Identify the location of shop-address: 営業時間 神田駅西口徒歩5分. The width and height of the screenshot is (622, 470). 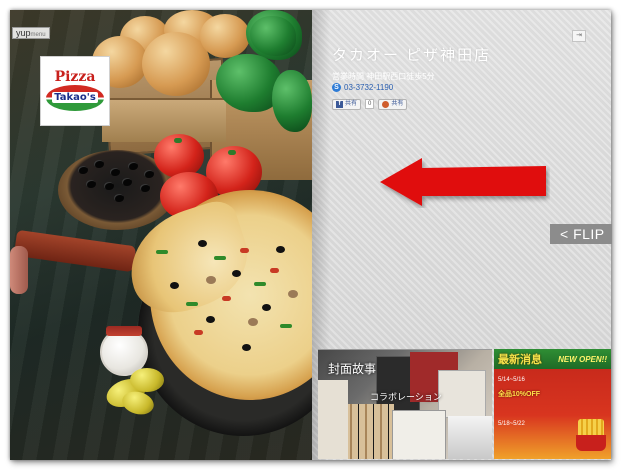
(383, 76).